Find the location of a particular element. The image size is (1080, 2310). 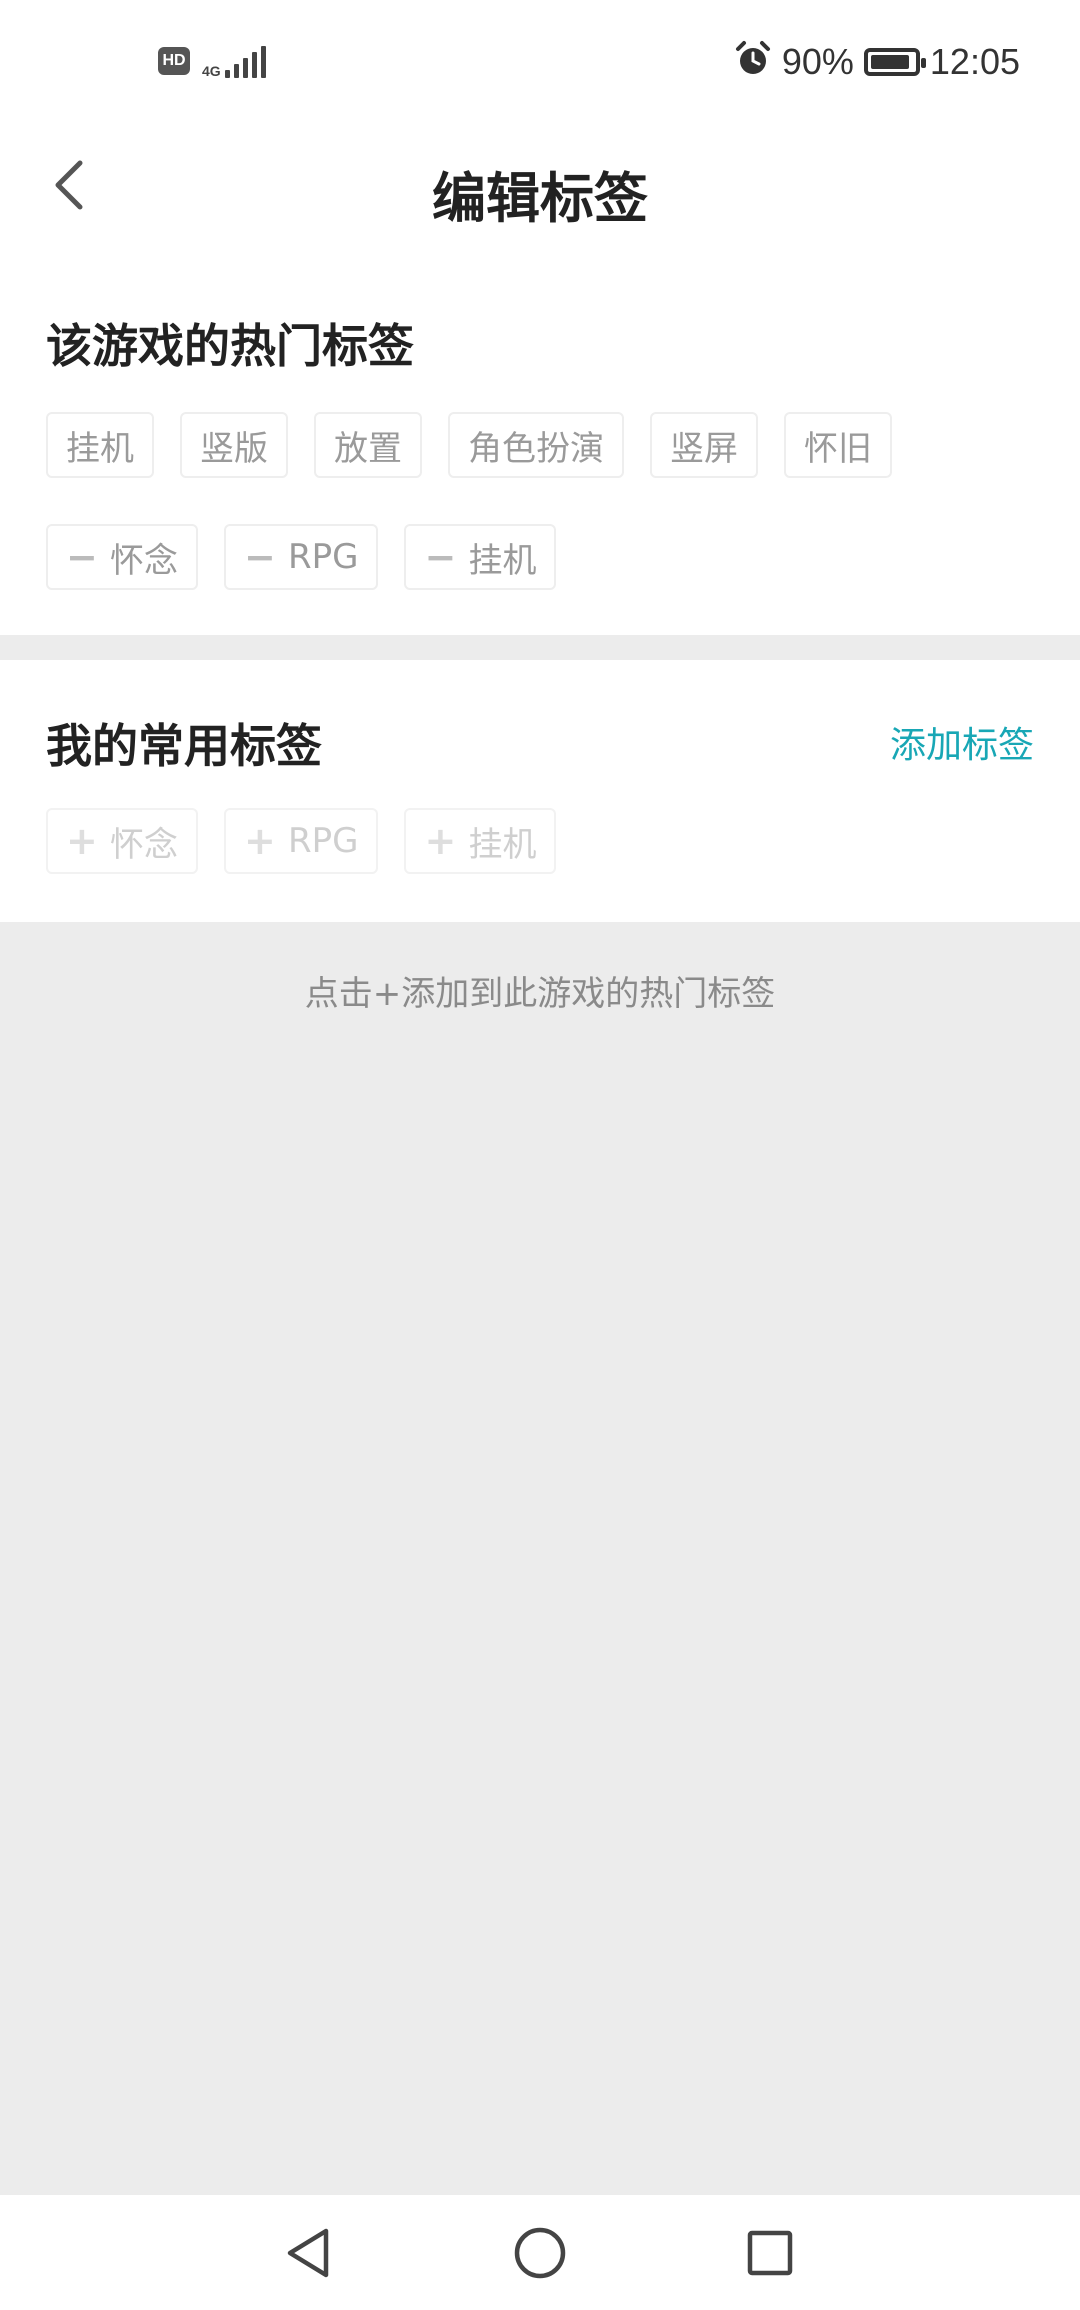

system-nav-bar is located at coordinates (540, 2252).